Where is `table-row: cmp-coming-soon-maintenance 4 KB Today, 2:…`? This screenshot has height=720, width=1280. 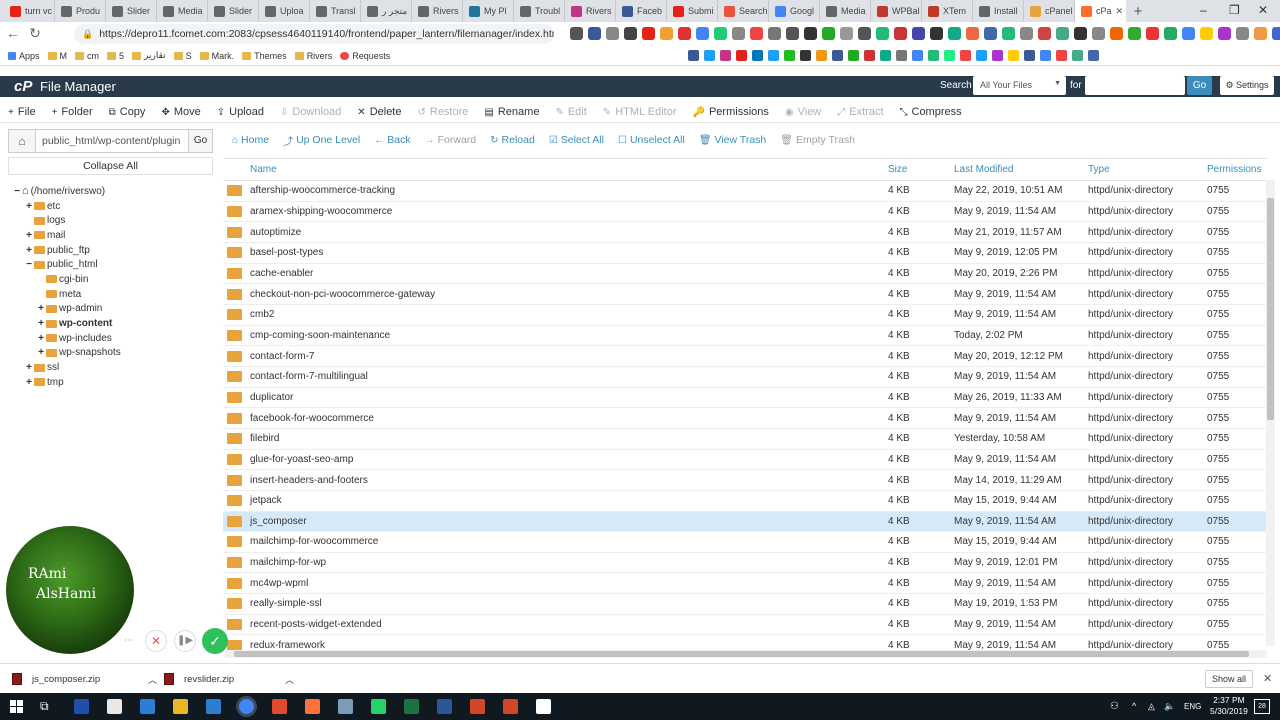
table-row: cmp-coming-soon-maintenance 4 KB Today, 2:… is located at coordinates (745, 336).